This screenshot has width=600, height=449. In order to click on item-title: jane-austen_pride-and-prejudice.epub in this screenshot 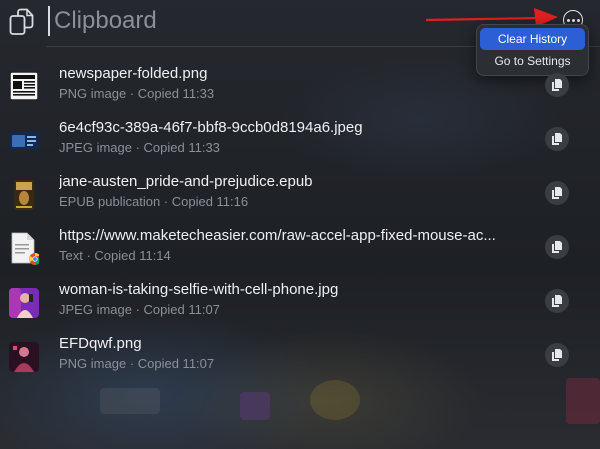, I will do `click(186, 181)`.